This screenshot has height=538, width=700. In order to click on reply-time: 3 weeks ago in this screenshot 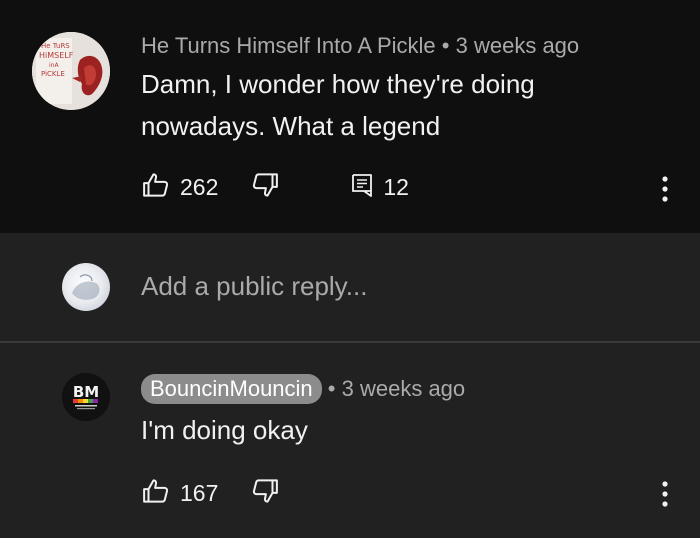, I will do `click(404, 388)`.